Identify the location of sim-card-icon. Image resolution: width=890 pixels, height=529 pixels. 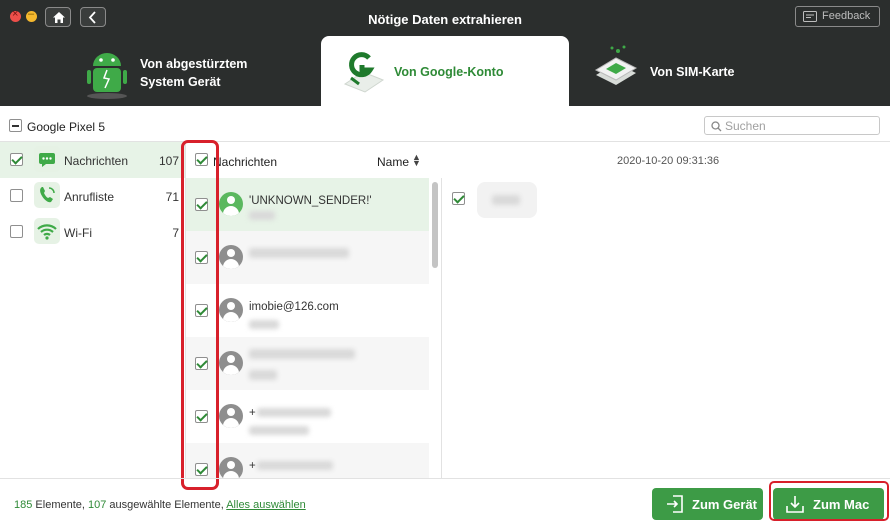
(616, 65).